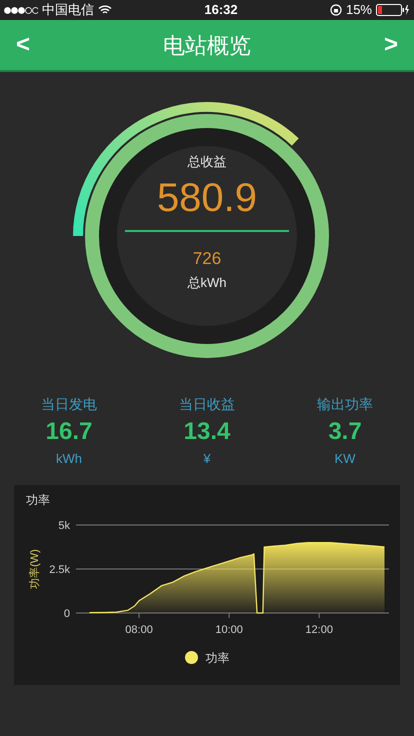  Describe the element at coordinates (207, 283) in the screenshot. I see `total-kwh-label: 总kWh` at that location.